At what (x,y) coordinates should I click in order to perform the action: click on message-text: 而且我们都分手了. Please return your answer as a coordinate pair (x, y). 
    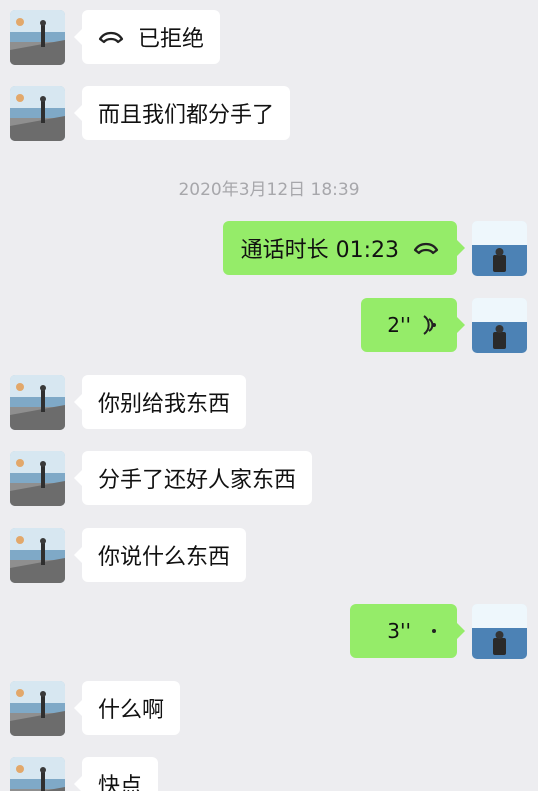
    Looking at the image, I should click on (186, 115).